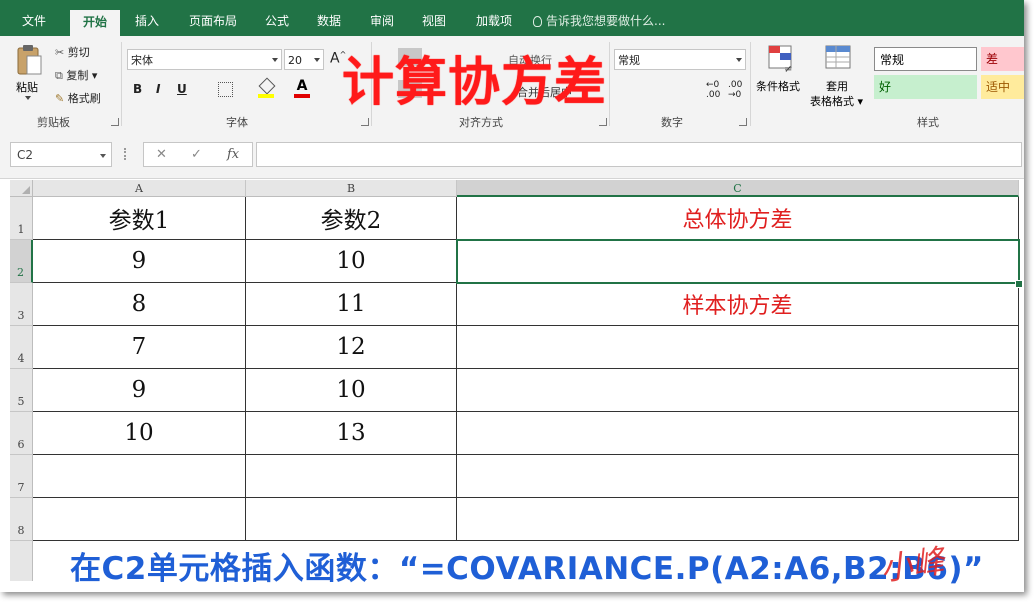 The width and height of the screenshot is (1034, 602). Describe the element at coordinates (84, 98) in the screenshot. I see `painter-label: 格式刷` at that location.